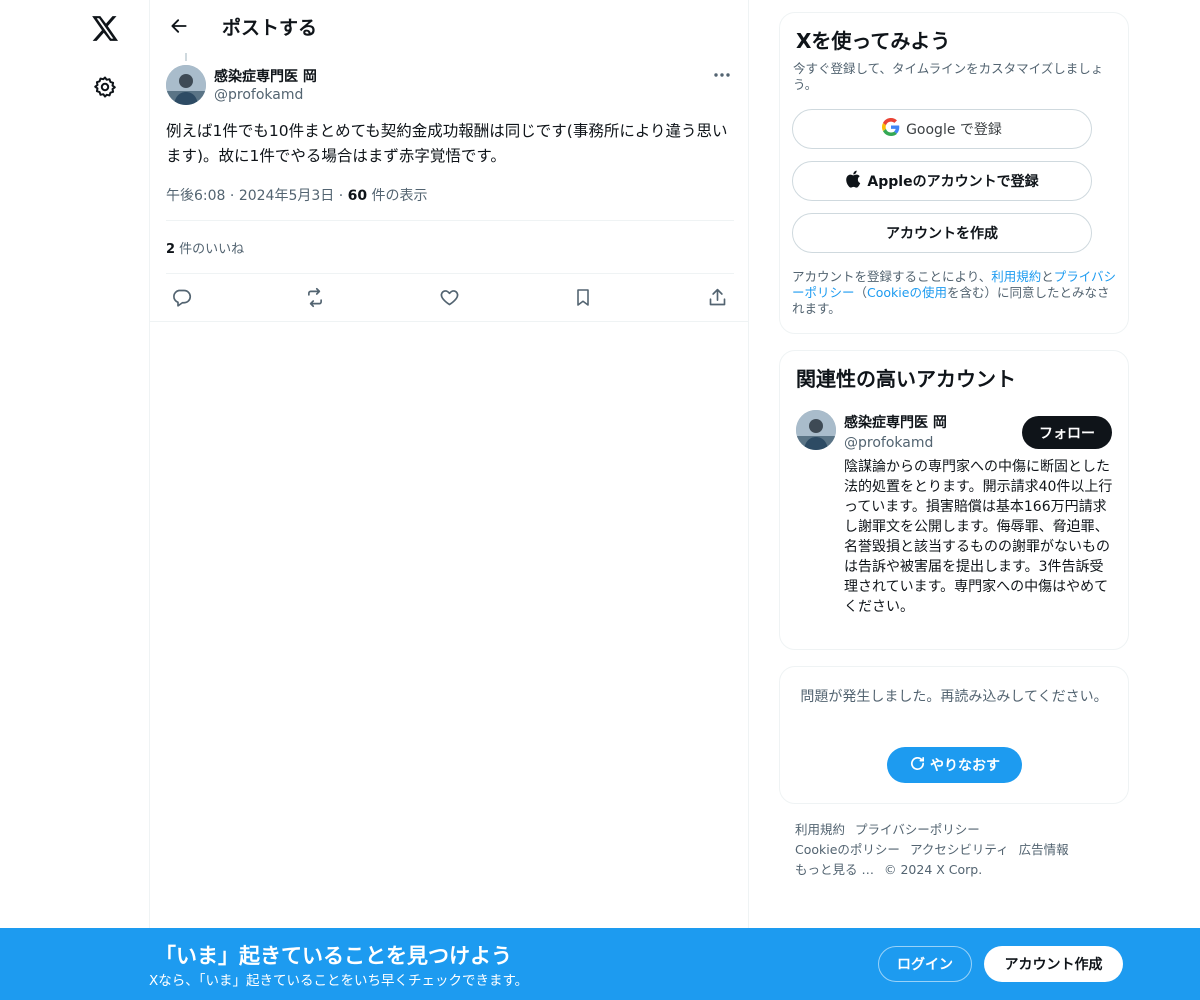 This screenshot has width=1200, height=1000. What do you see at coordinates (891, 129) in the screenshot?
I see `google-icon` at bounding box center [891, 129].